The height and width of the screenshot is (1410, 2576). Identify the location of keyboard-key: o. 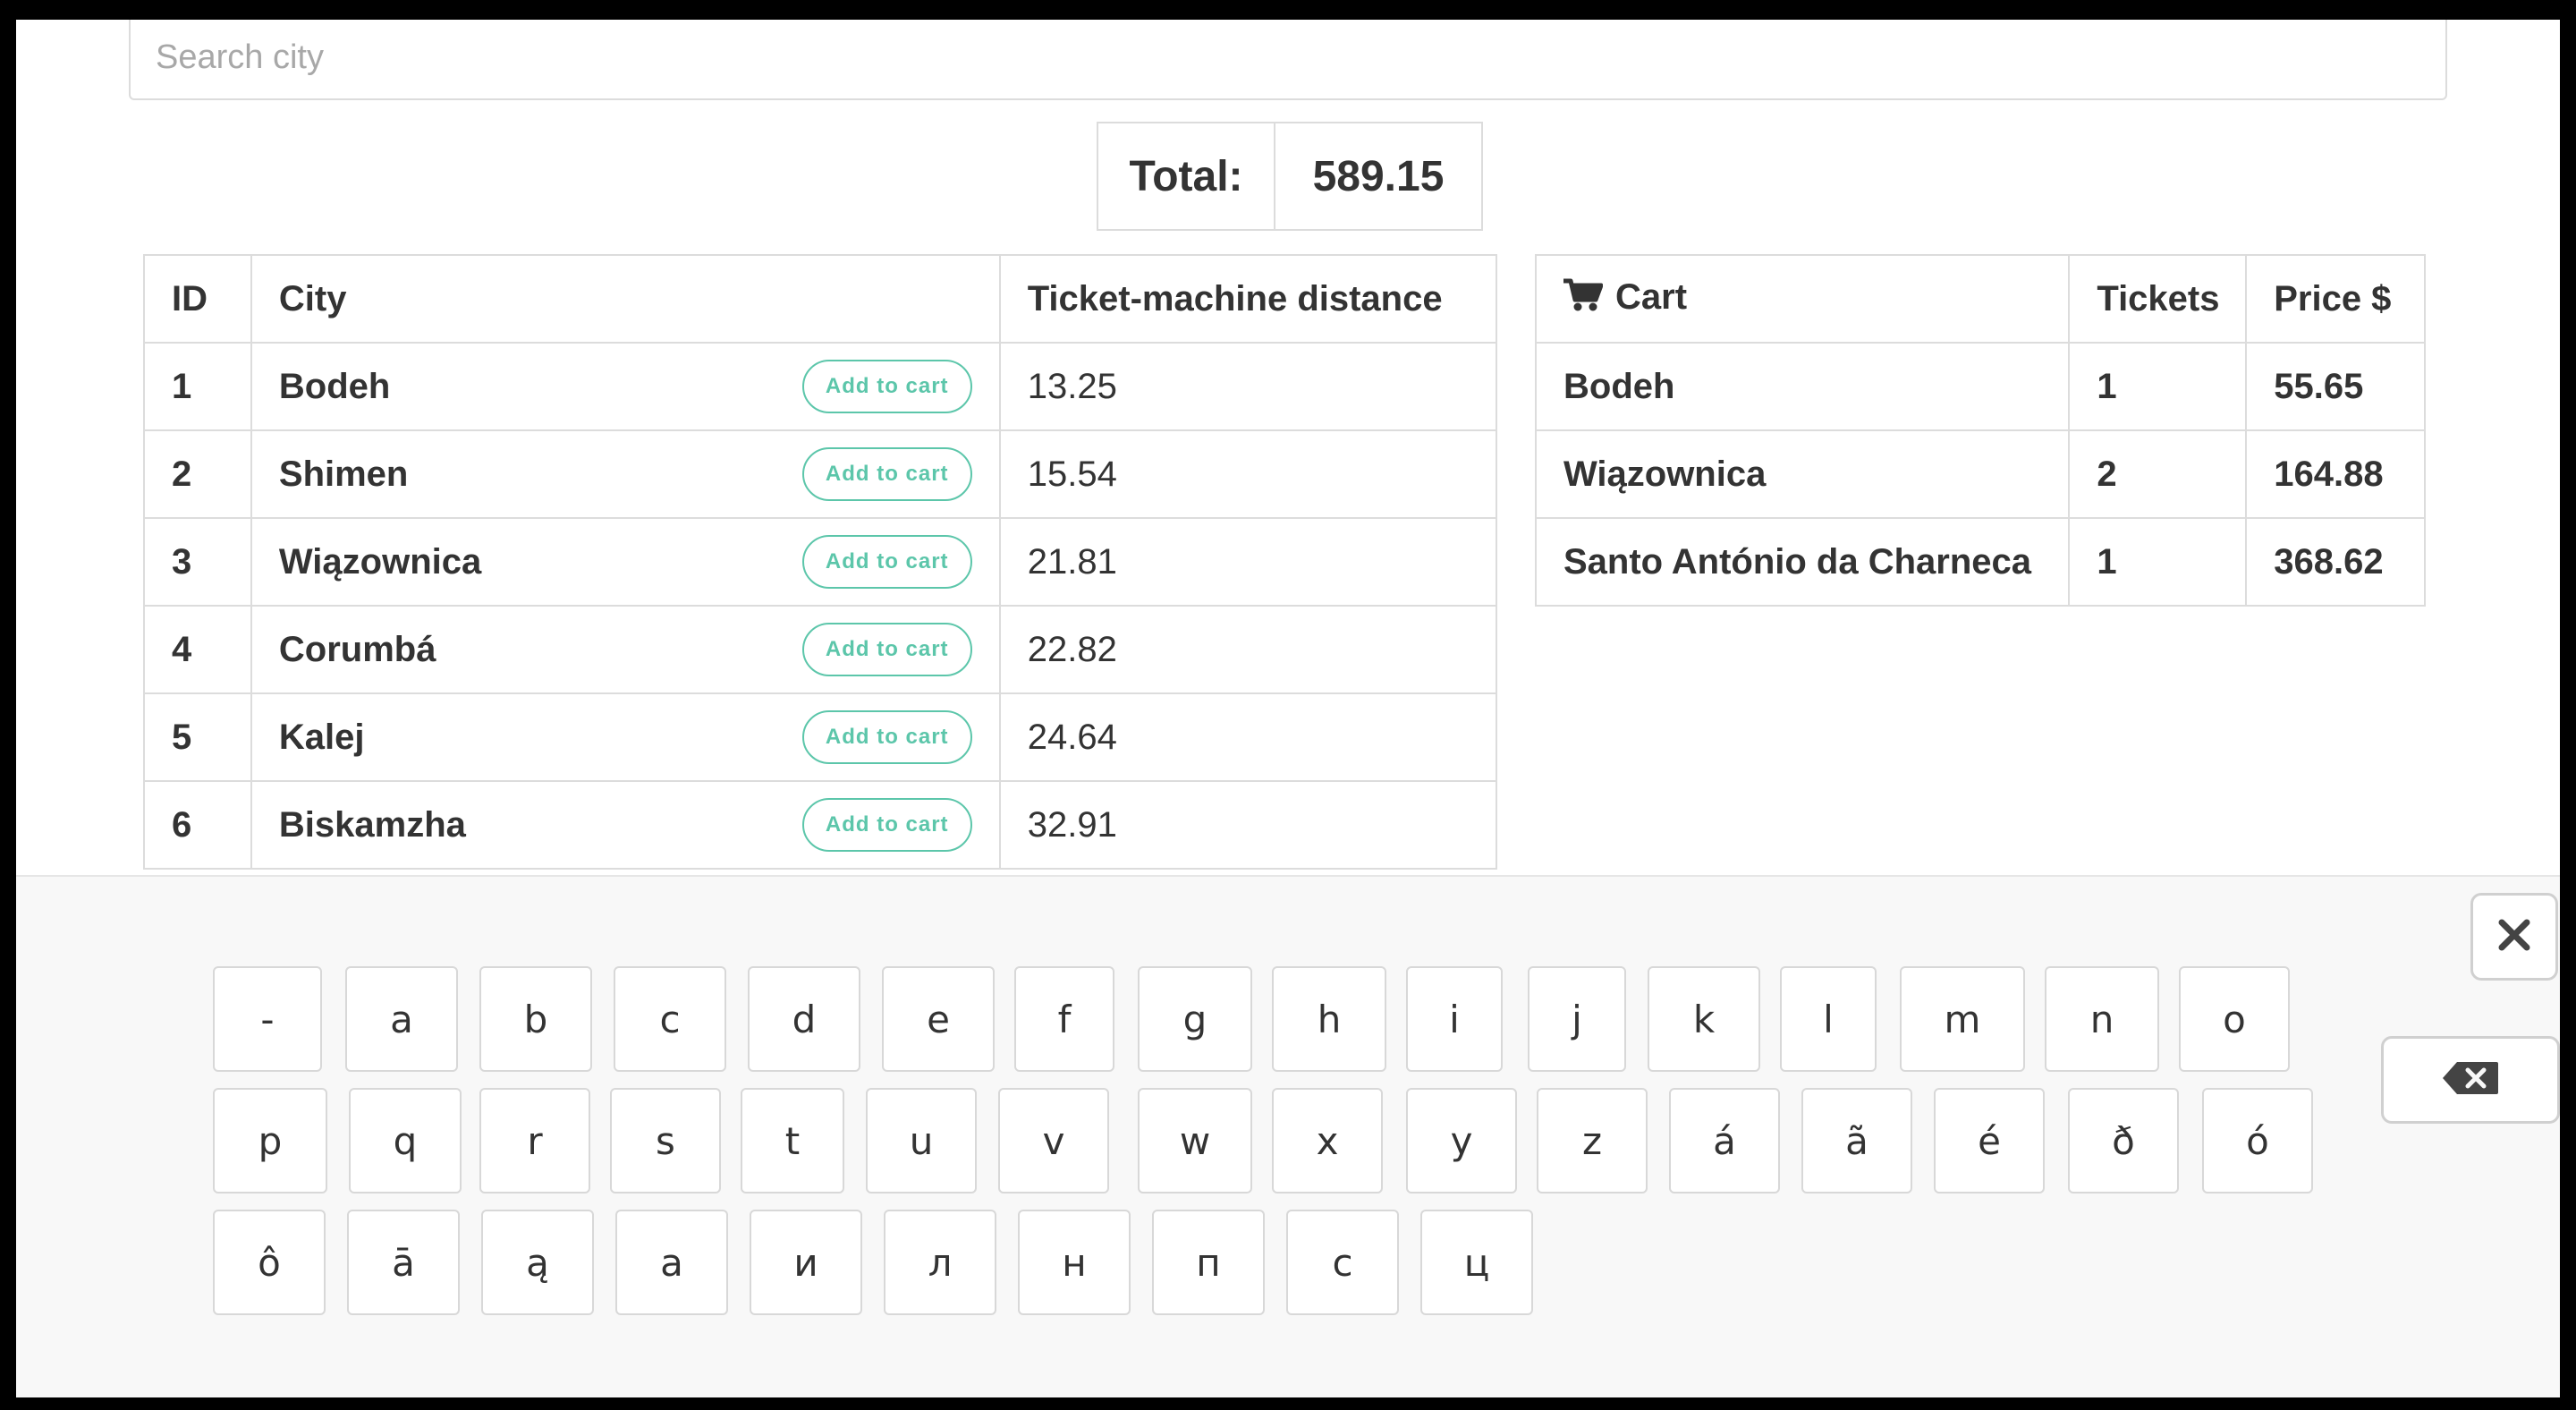
(2234, 1019).